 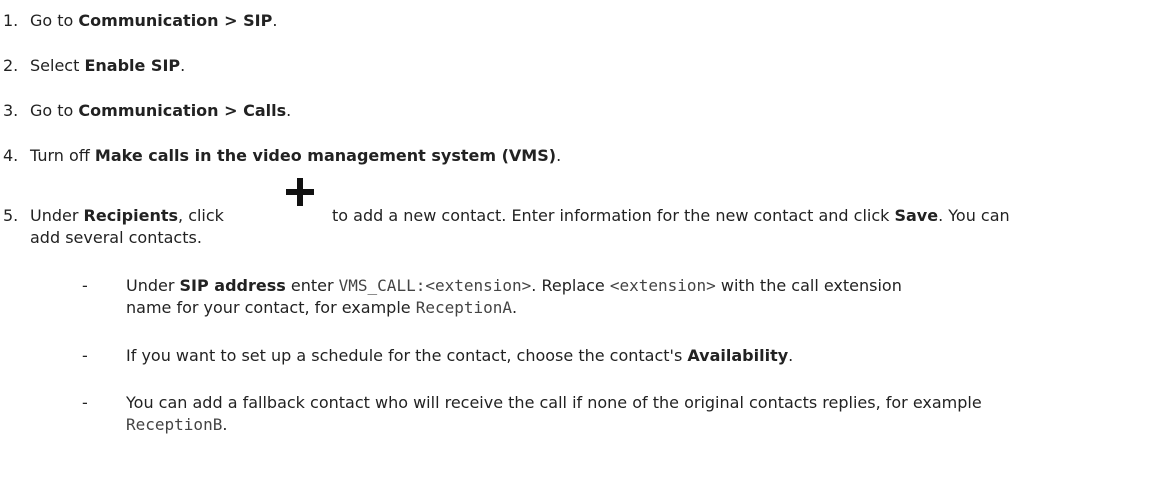 What do you see at coordinates (916, 215) in the screenshot?
I see `save-label: Save` at bounding box center [916, 215].